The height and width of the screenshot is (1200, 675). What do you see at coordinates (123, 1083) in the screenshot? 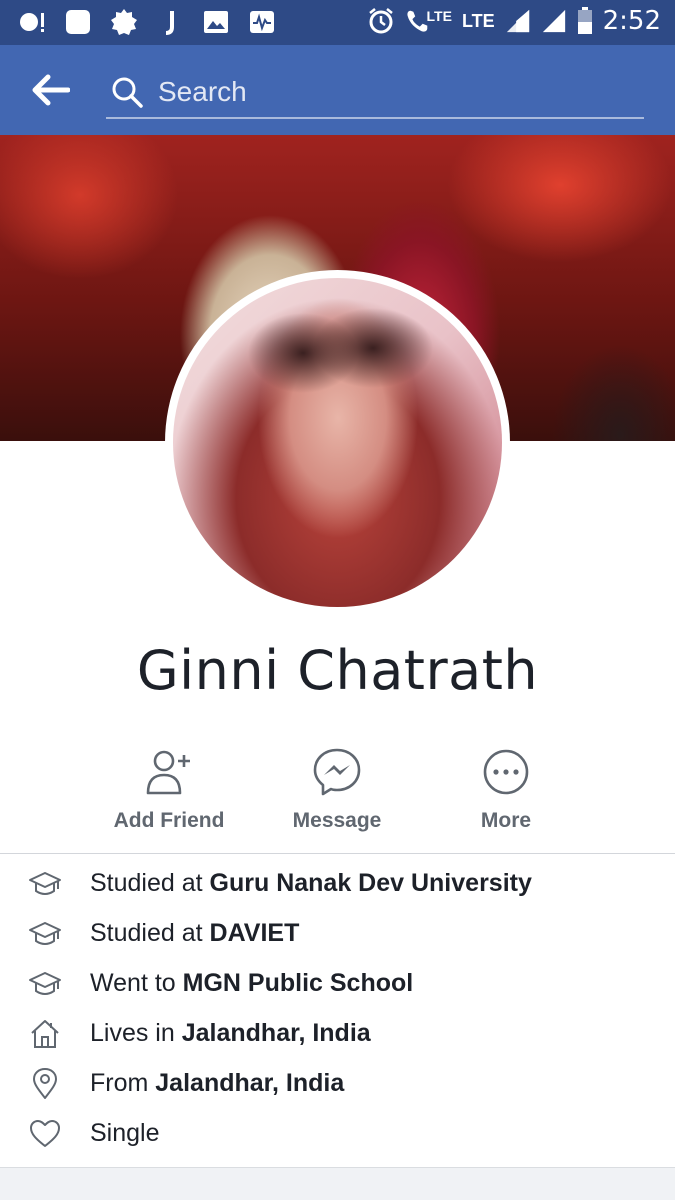
I see `intro-prefix: From` at bounding box center [123, 1083].